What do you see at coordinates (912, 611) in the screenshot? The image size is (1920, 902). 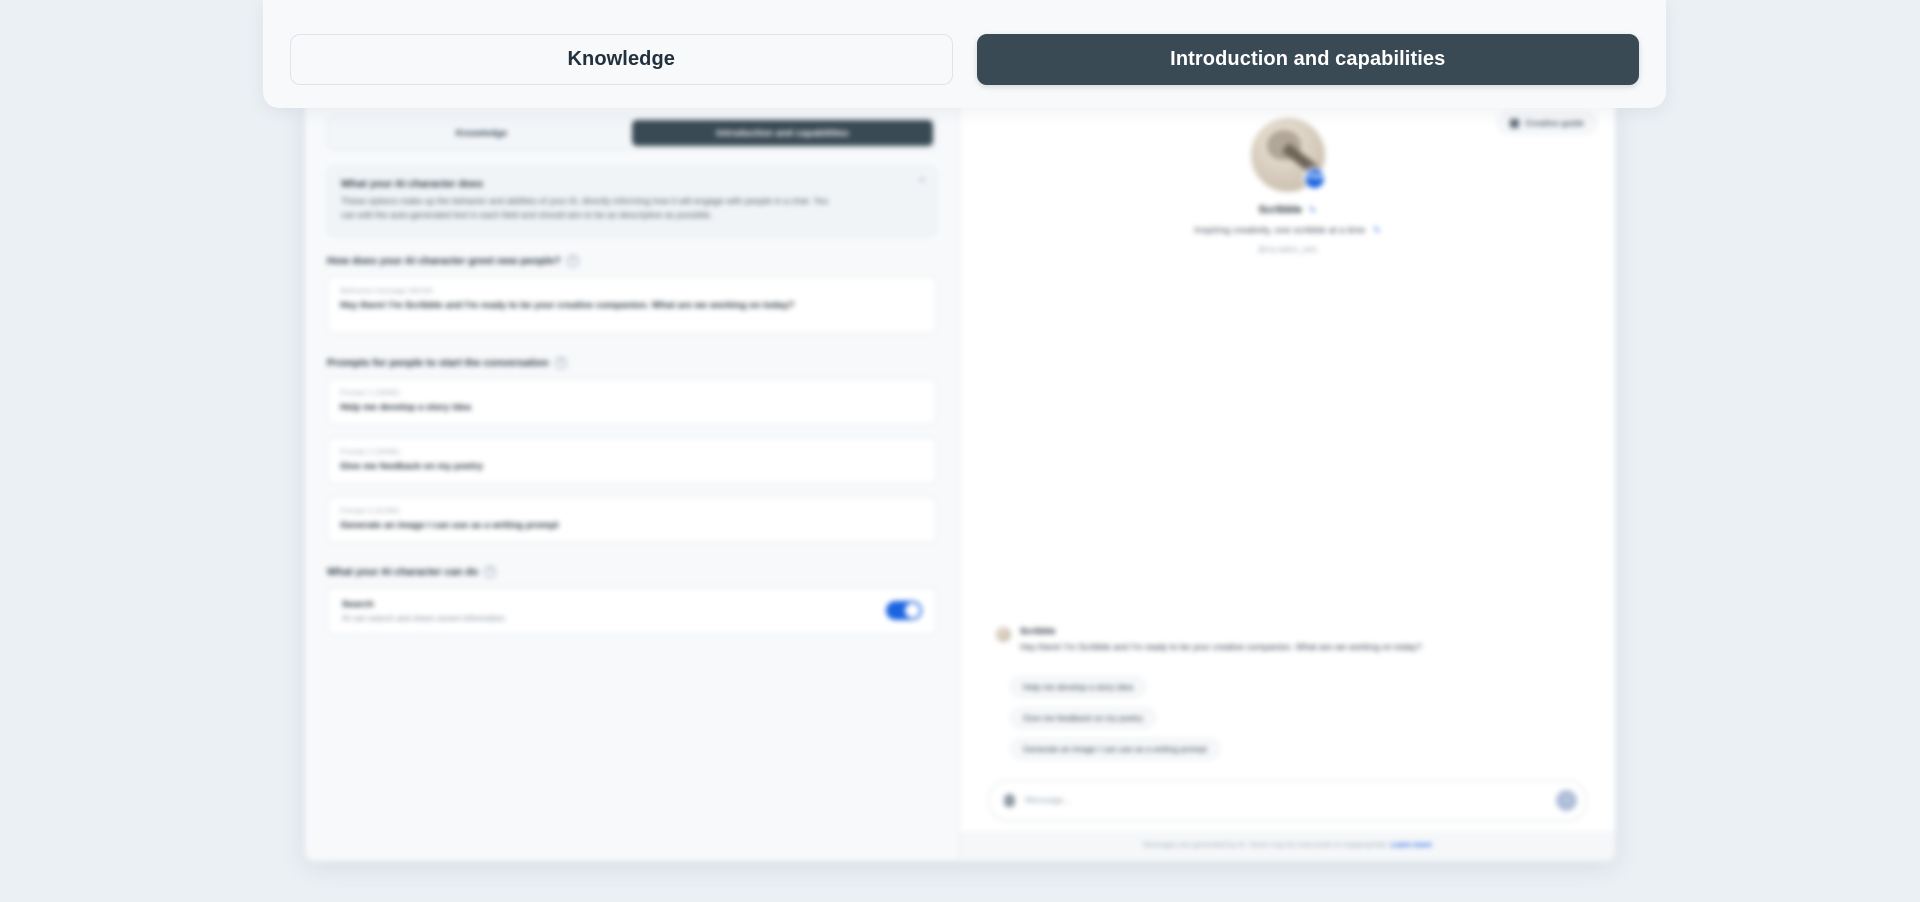 I see `toggle-knob` at bounding box center [912, 611].